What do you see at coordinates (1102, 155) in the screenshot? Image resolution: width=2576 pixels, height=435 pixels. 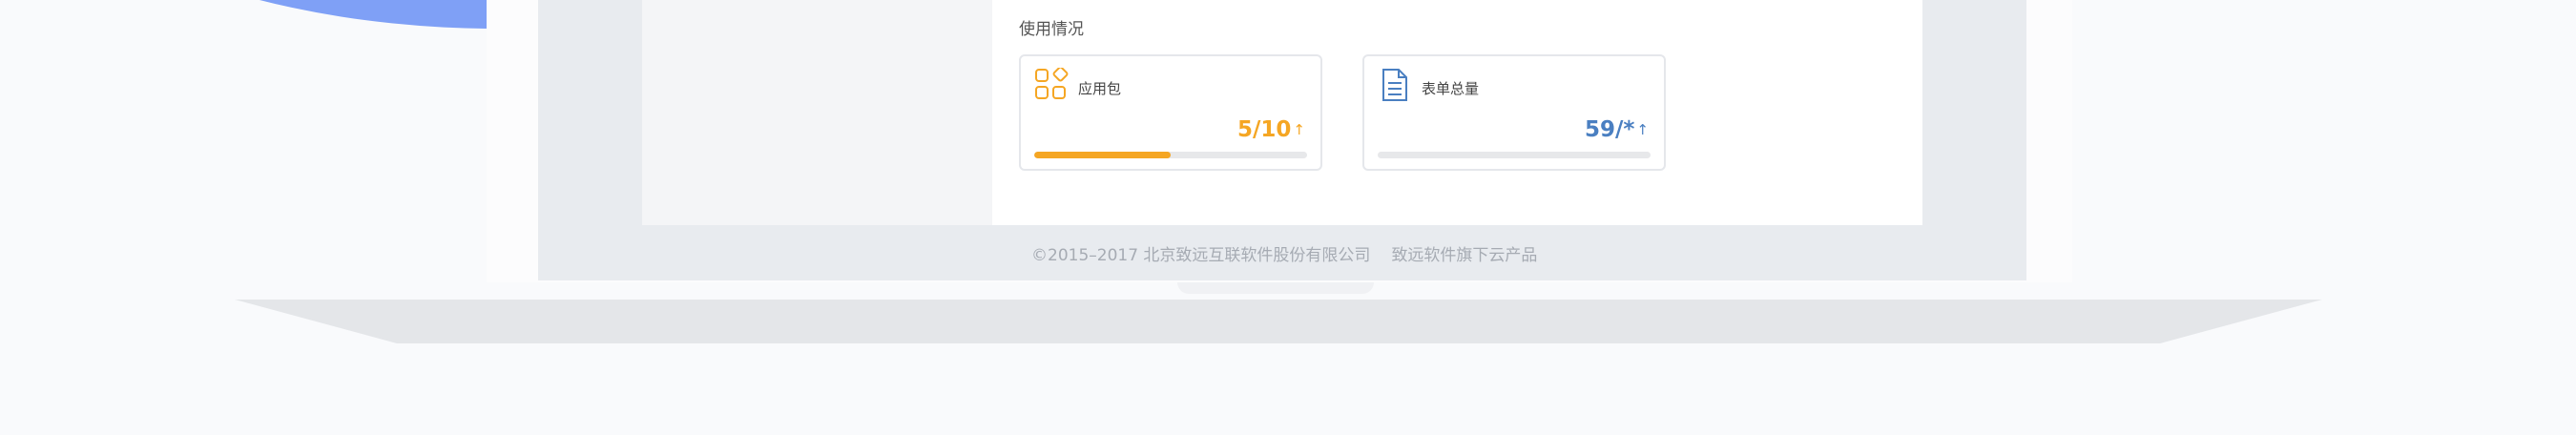 I see `progress-fill` at bounding box center [1102, 155].